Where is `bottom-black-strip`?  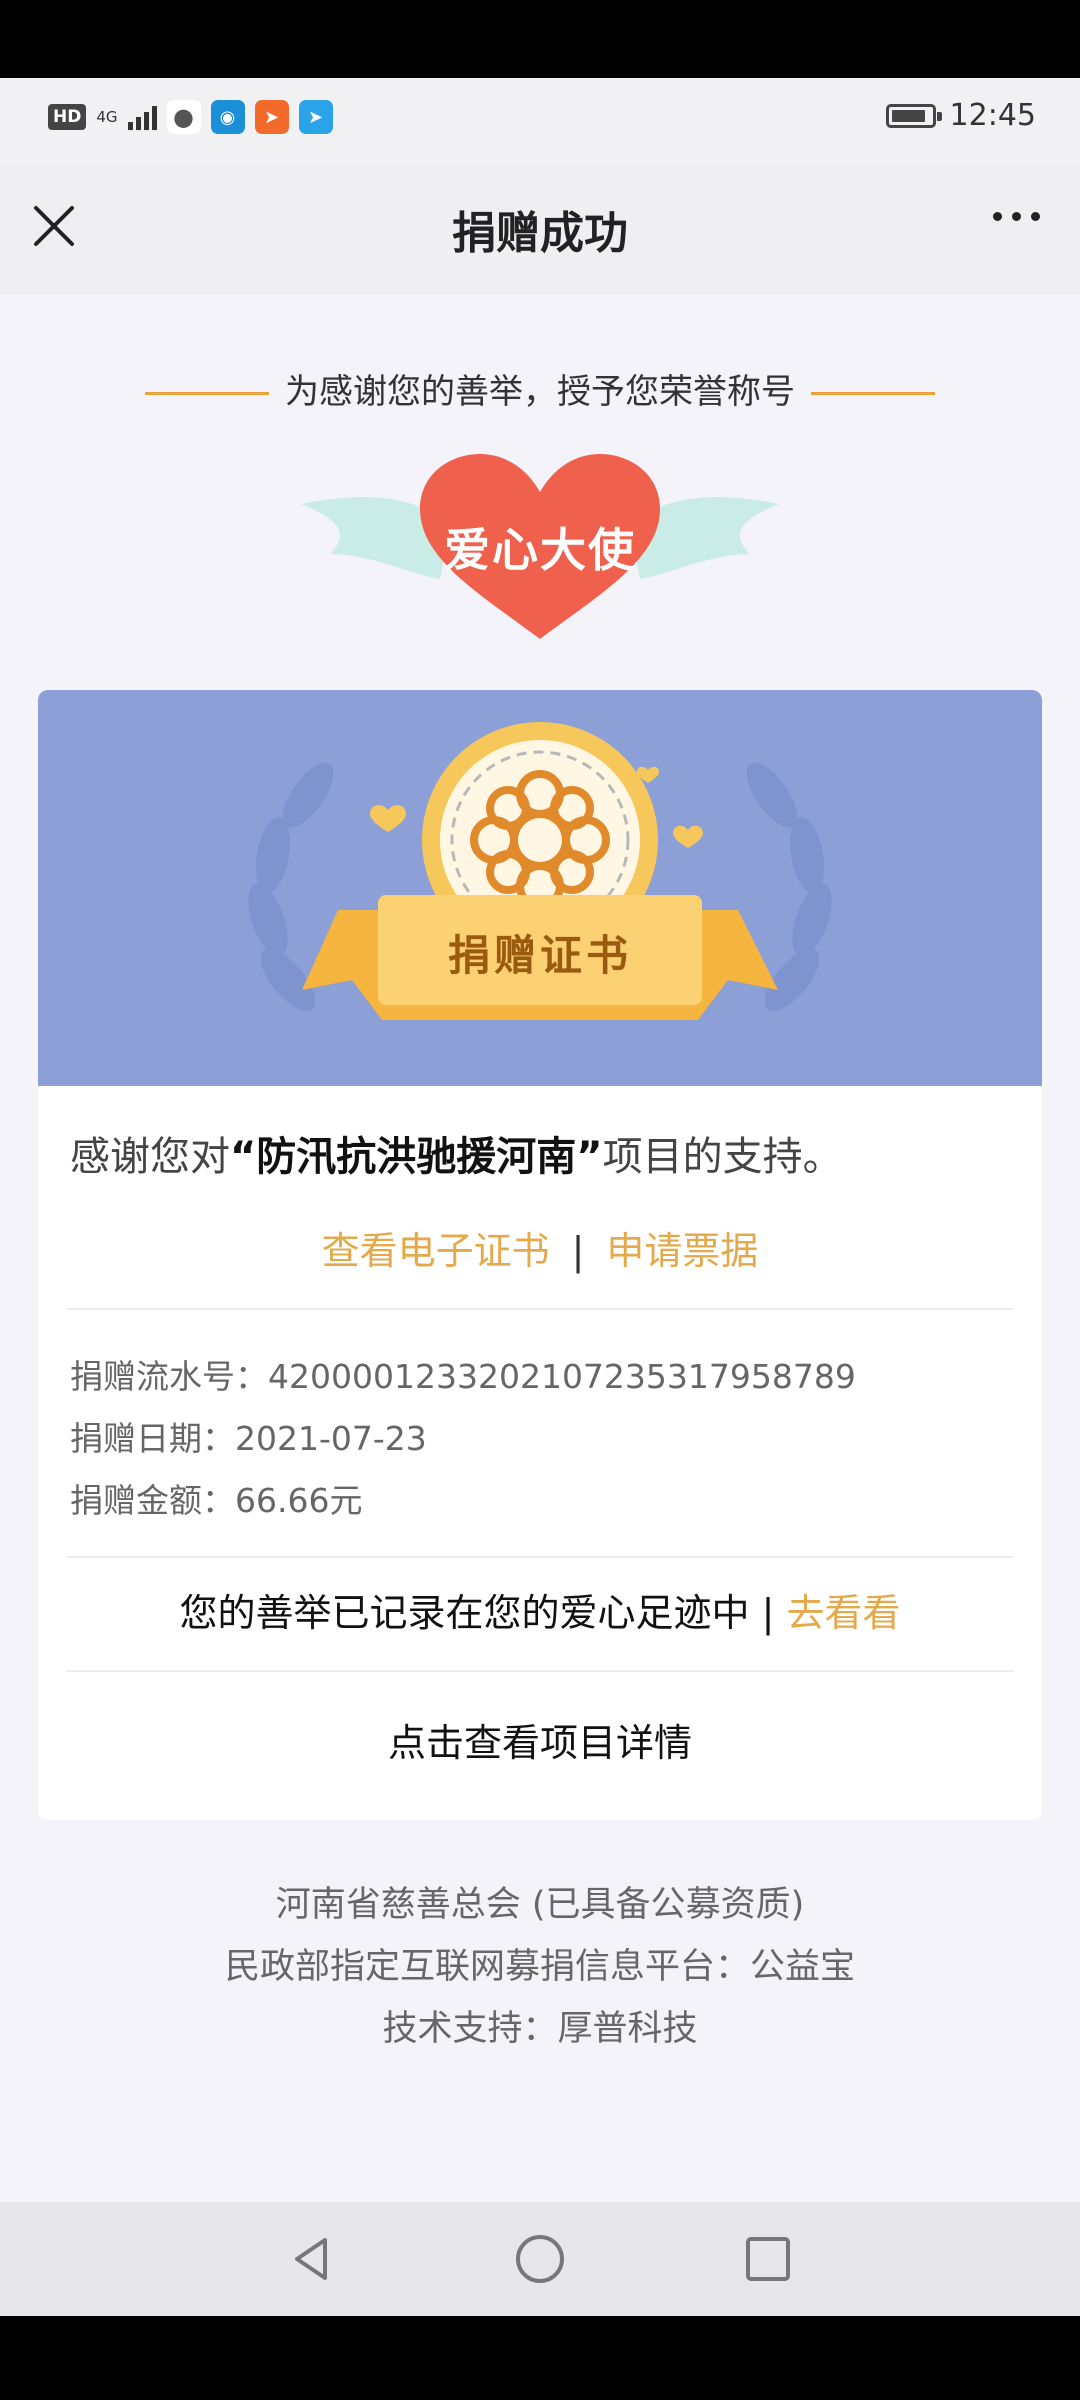
bottom-black-strip is located at coordinates (540, 2358).